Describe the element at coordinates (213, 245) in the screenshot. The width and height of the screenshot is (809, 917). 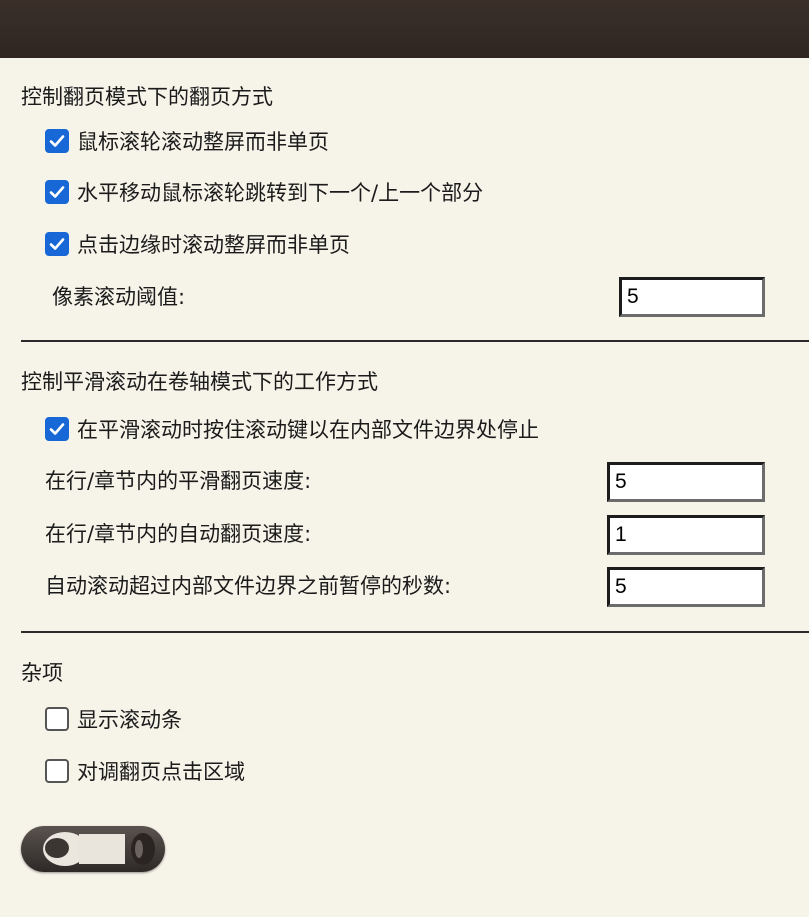
I see `checkbox-label: 点击边缘时滚动整屏而非单页` at that location.